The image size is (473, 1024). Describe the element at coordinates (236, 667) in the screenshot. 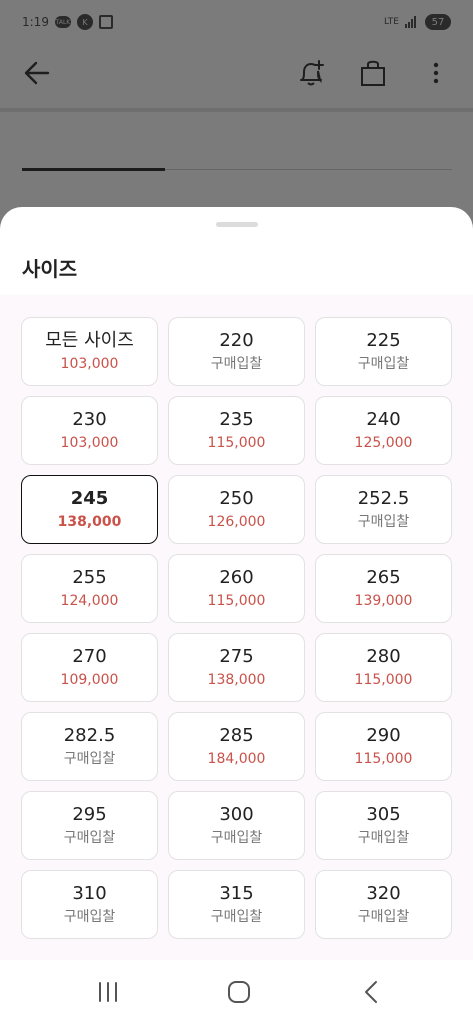

I see `size-option: 275 138,000` at that location.